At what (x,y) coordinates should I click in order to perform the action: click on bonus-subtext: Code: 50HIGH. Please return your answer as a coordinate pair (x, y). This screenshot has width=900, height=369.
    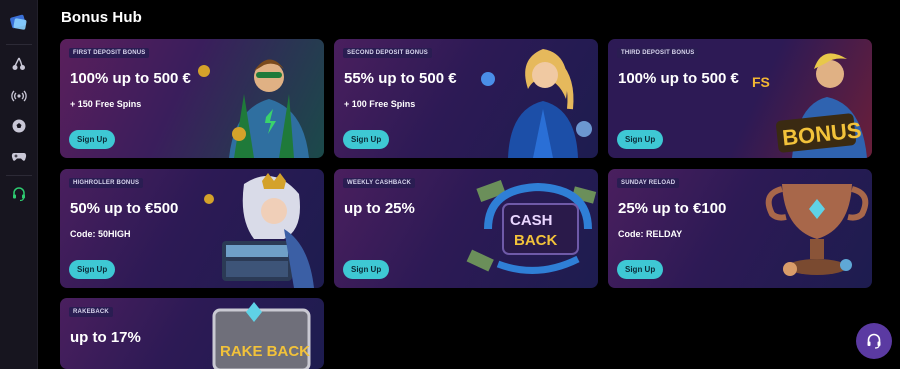
    Looking at the image, I should click on (100, 234).